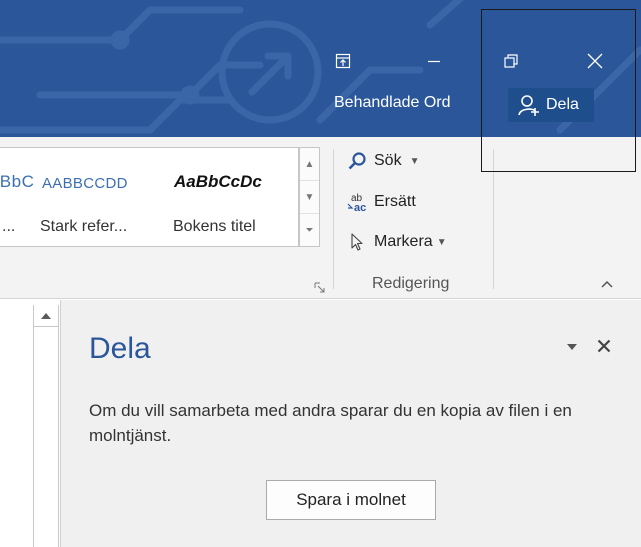 The height and width of the screenshot is (547, 641). I want to click on find-button: Sök ▼, so click(382, 161).